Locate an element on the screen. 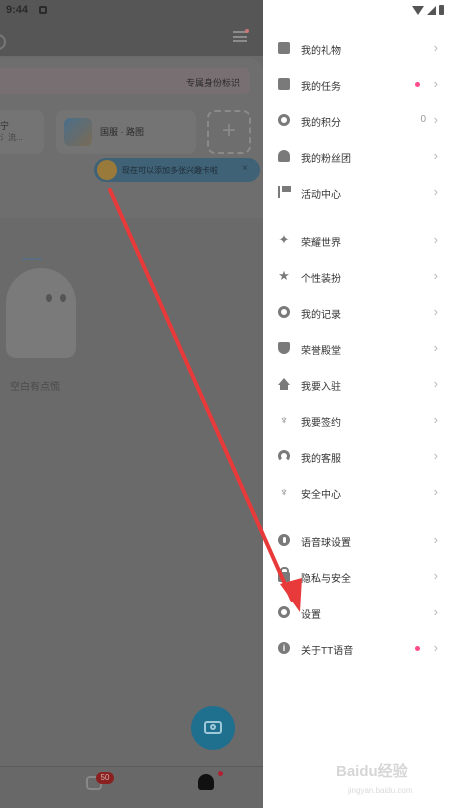  add-interest-card-button: + is located at coordinates (229, 132).